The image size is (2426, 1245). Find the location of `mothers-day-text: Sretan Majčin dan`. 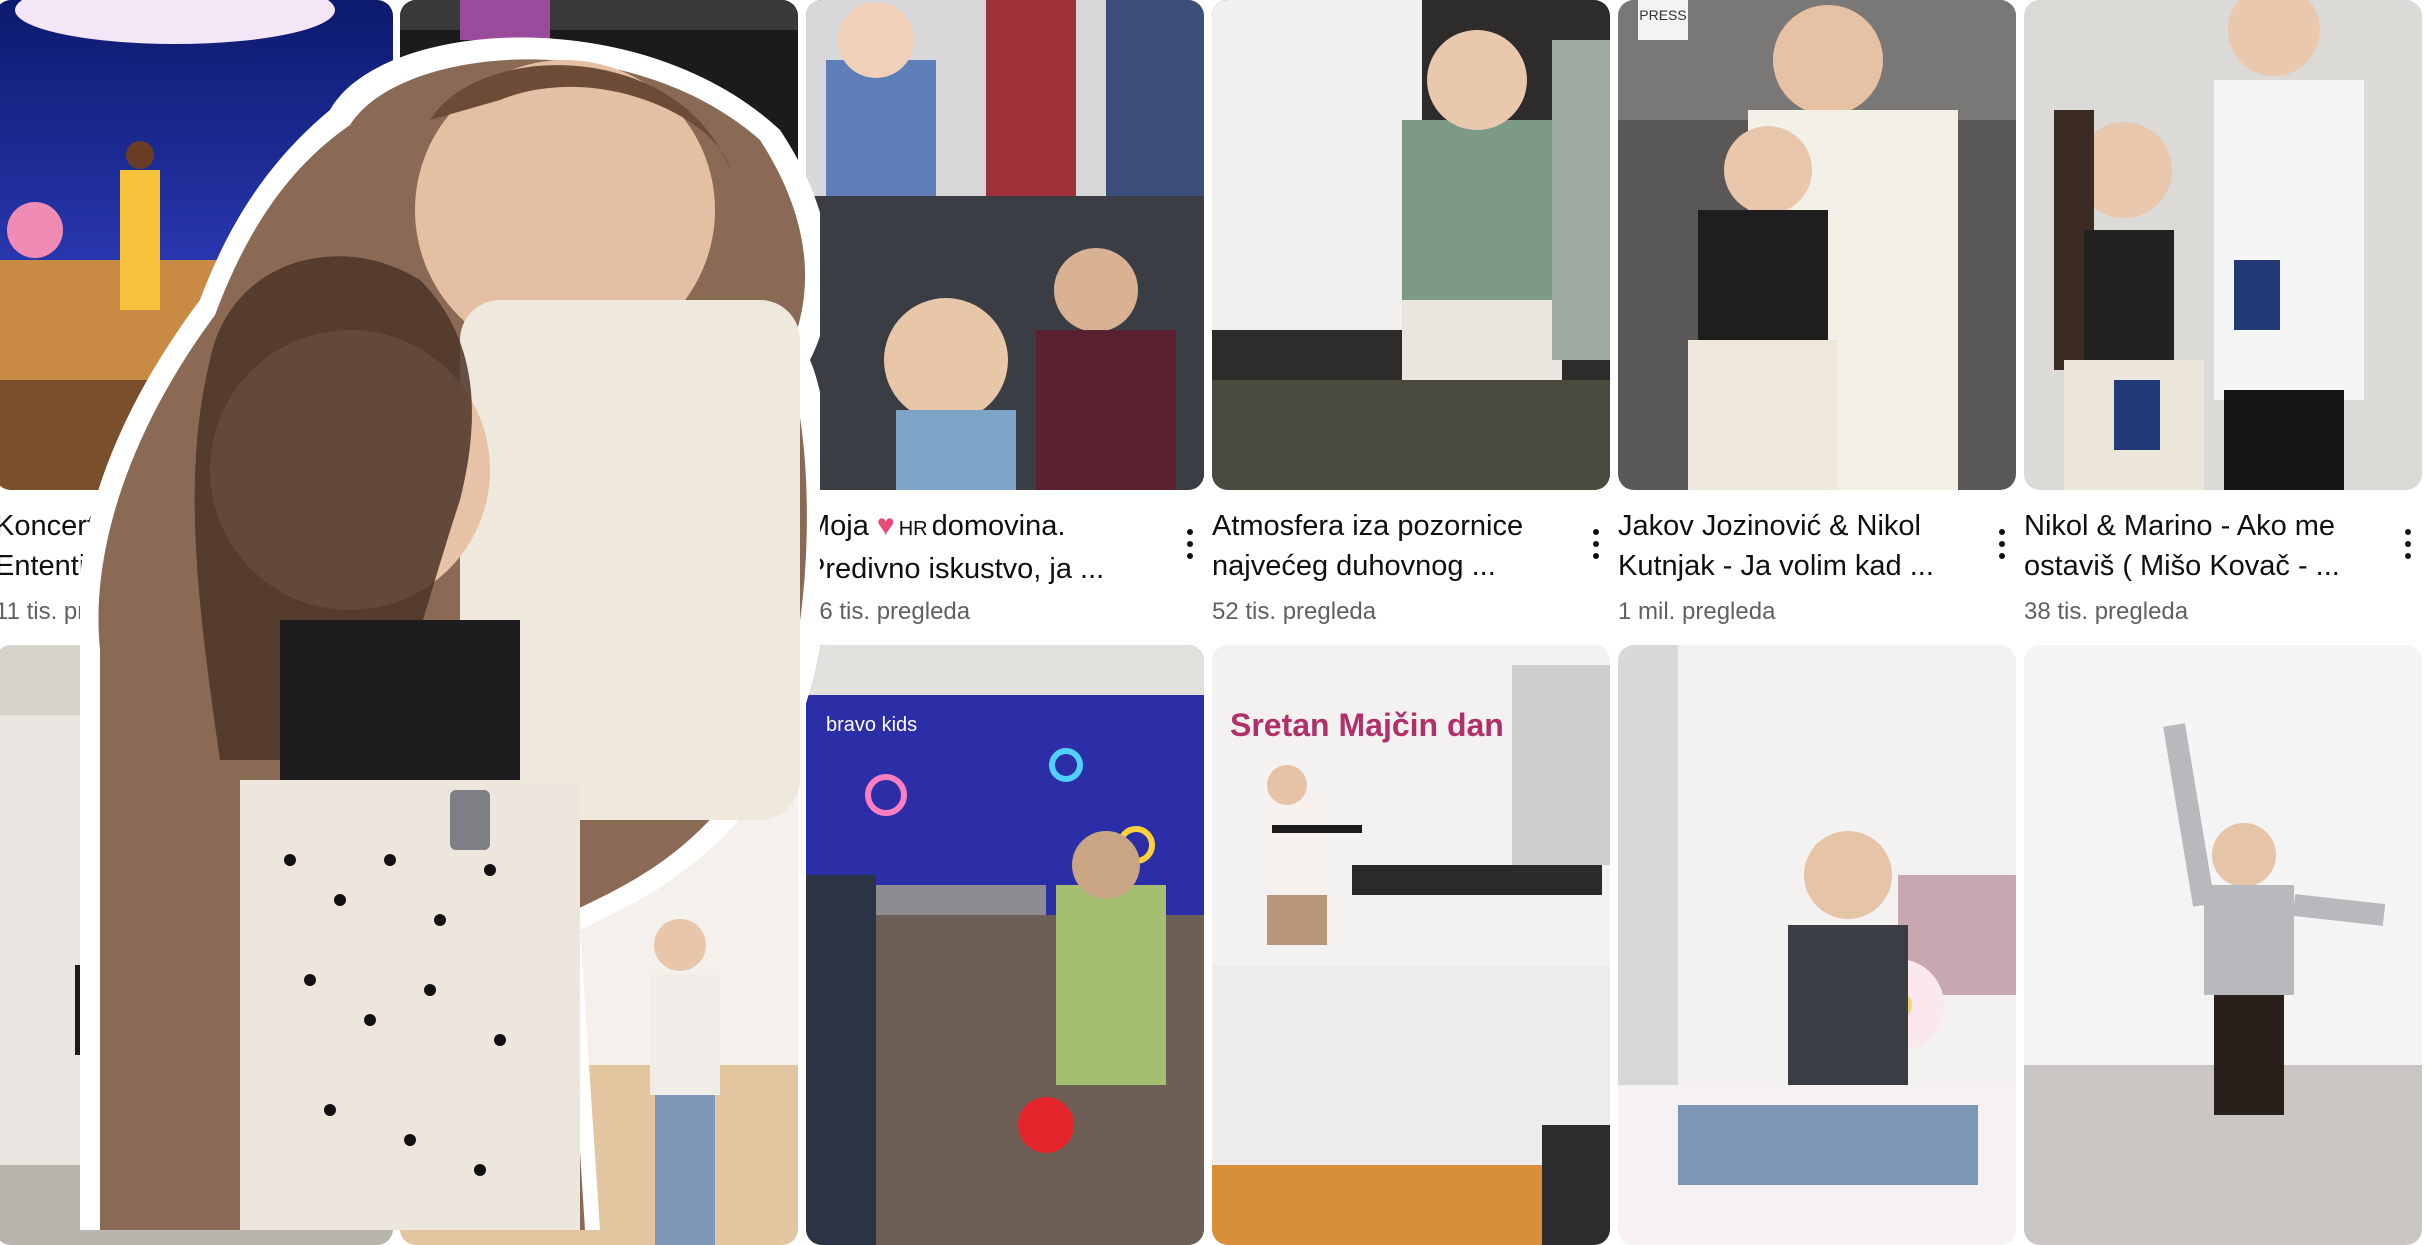

mothers-day-text: Sretan Majčin dan is located at coordinates (1367, 725).